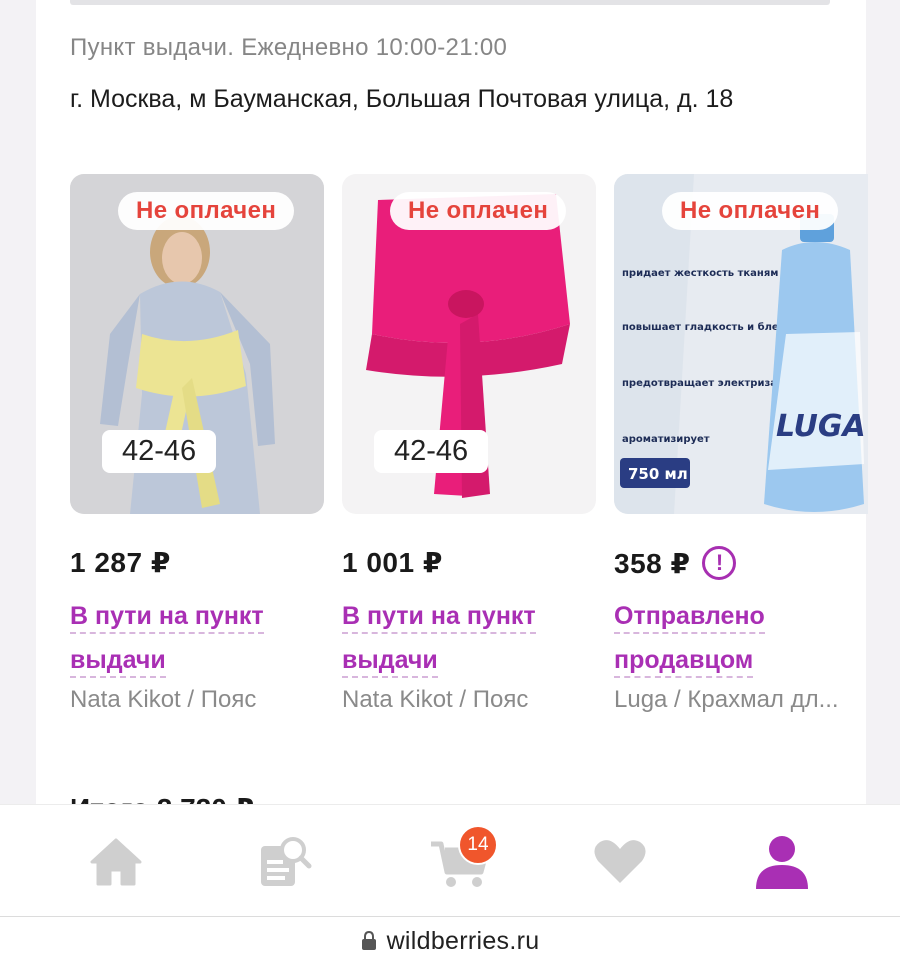 This screenshot has width=900, height=965. Describe the element at coordinates (821, 426) in the screenshot. I see `svg-text: LUGA` at that location.